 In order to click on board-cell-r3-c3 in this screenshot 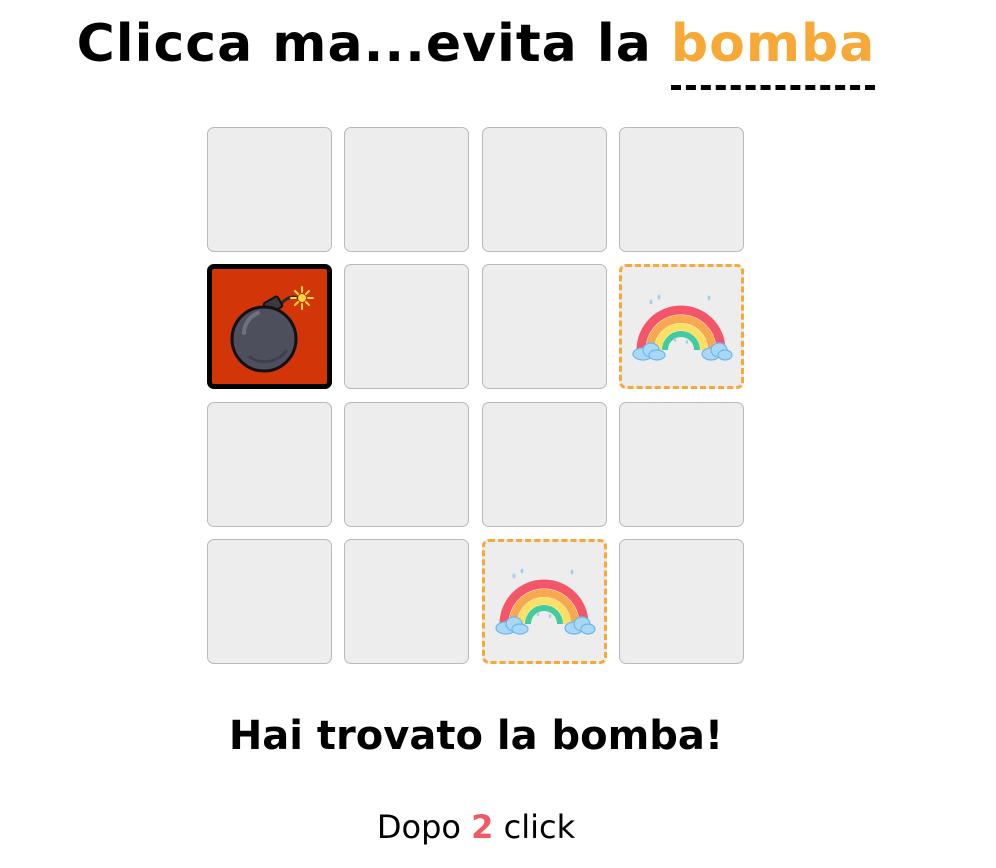, I will do `click(544, 464)`.